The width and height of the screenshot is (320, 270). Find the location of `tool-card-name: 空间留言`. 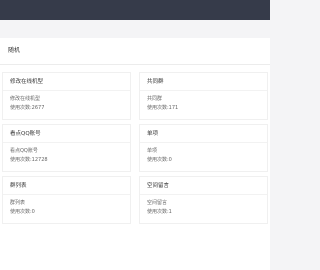

tool-card-name: 空间留言 is located at coordinates (158, 186).